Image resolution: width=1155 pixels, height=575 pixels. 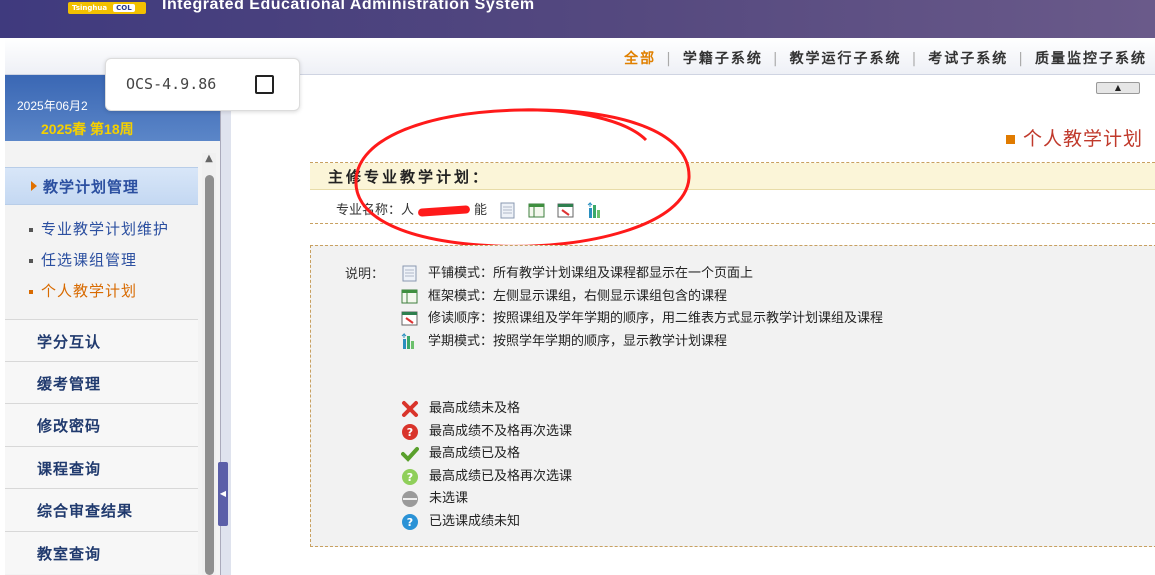 What do you see at coordinates (91, 187) in the screenshot?
I see `menu-label: 教学计划管理` at bounding box center [91, 187].